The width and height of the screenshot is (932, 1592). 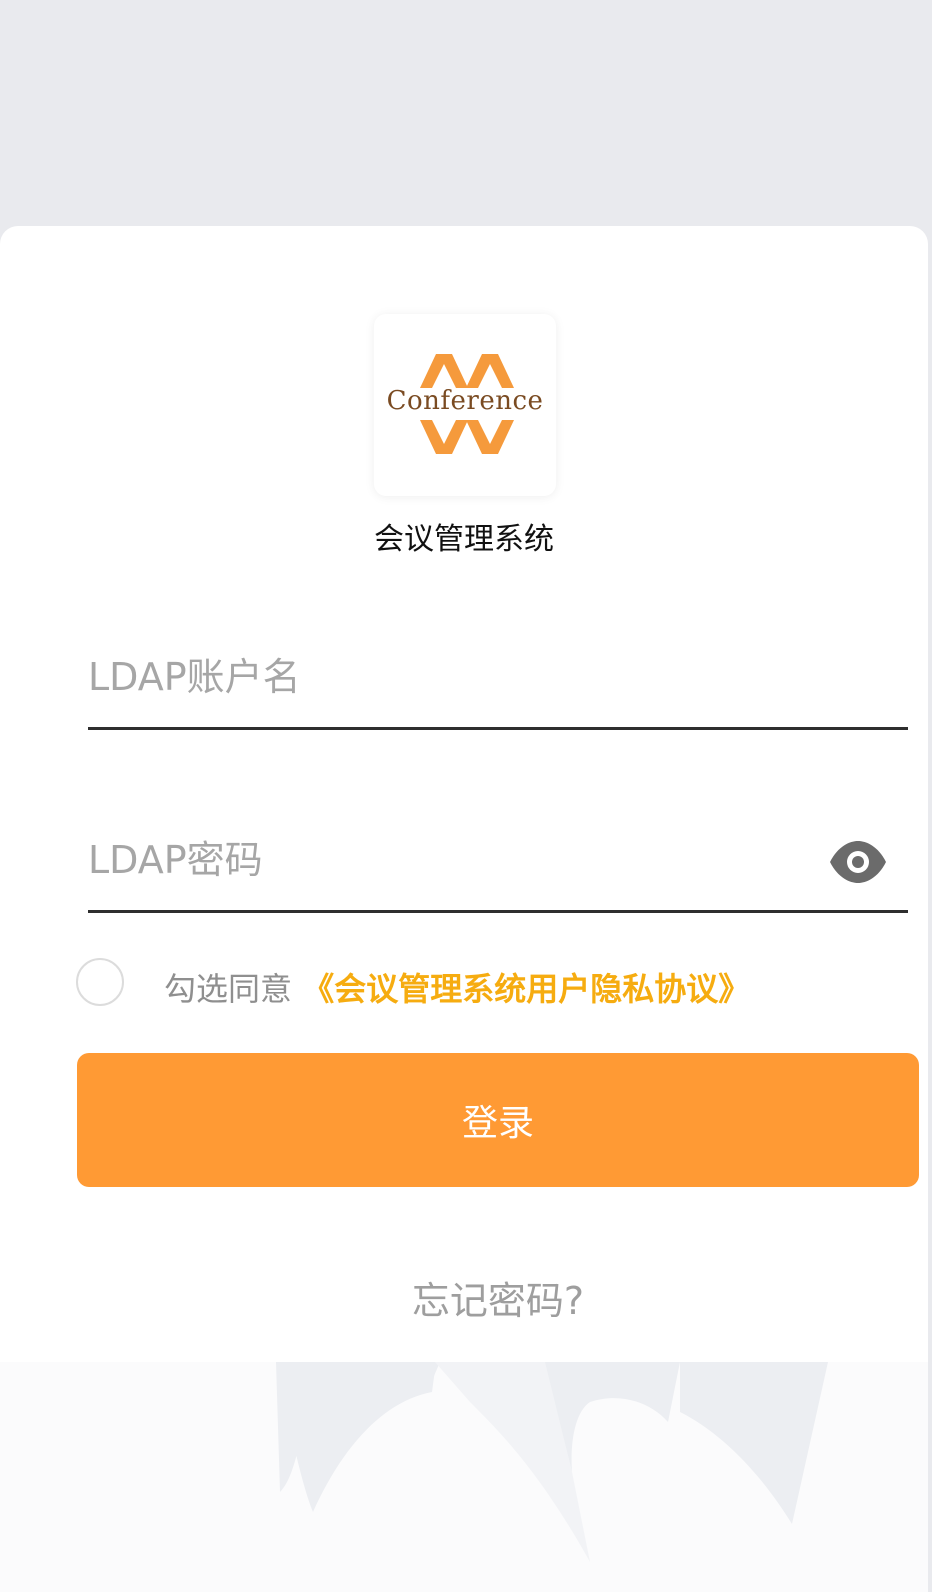 I want to click on login-button: 登录, so click(x=498, y=1120).